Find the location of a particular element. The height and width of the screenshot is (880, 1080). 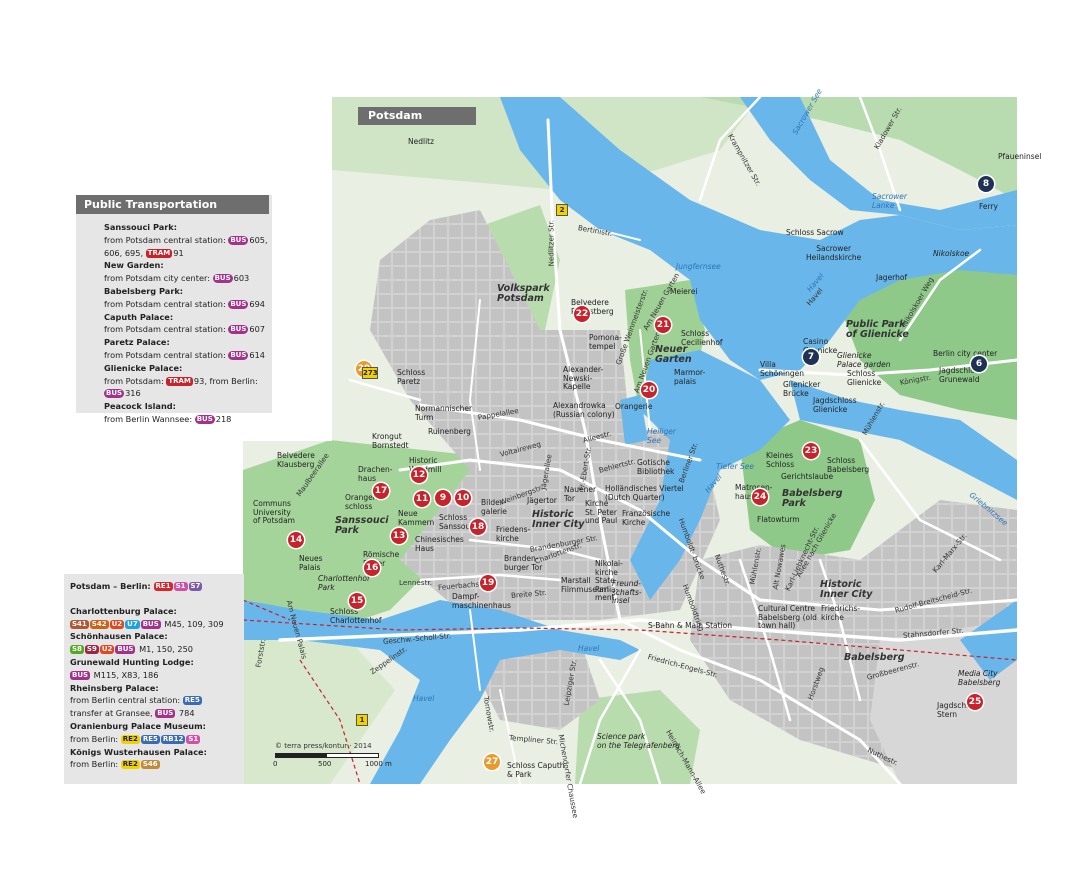

place-label: Glienicker Brücke is located at coordinates (802, 389).